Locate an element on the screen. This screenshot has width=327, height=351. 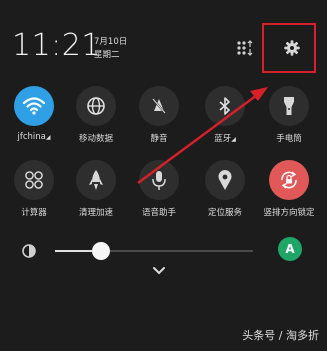
auto-brightness-button: A is located at coordinates (290, 249).